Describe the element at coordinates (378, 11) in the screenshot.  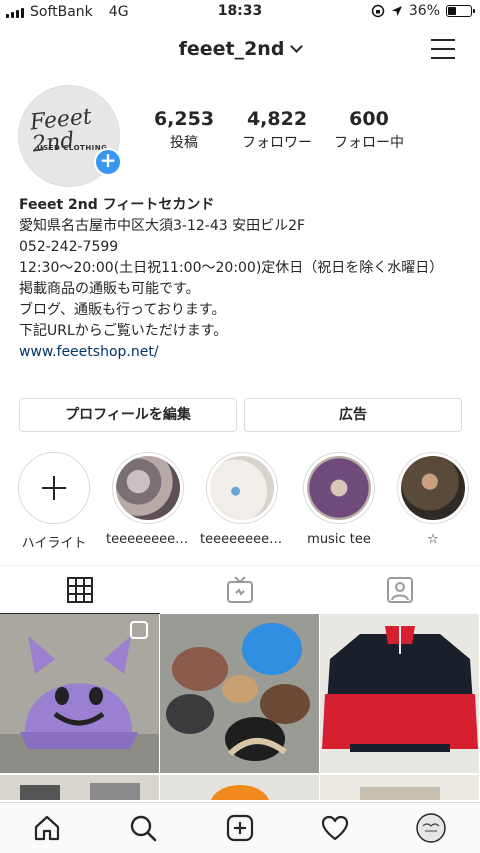
I see `rotation-lock-icon` at that location.